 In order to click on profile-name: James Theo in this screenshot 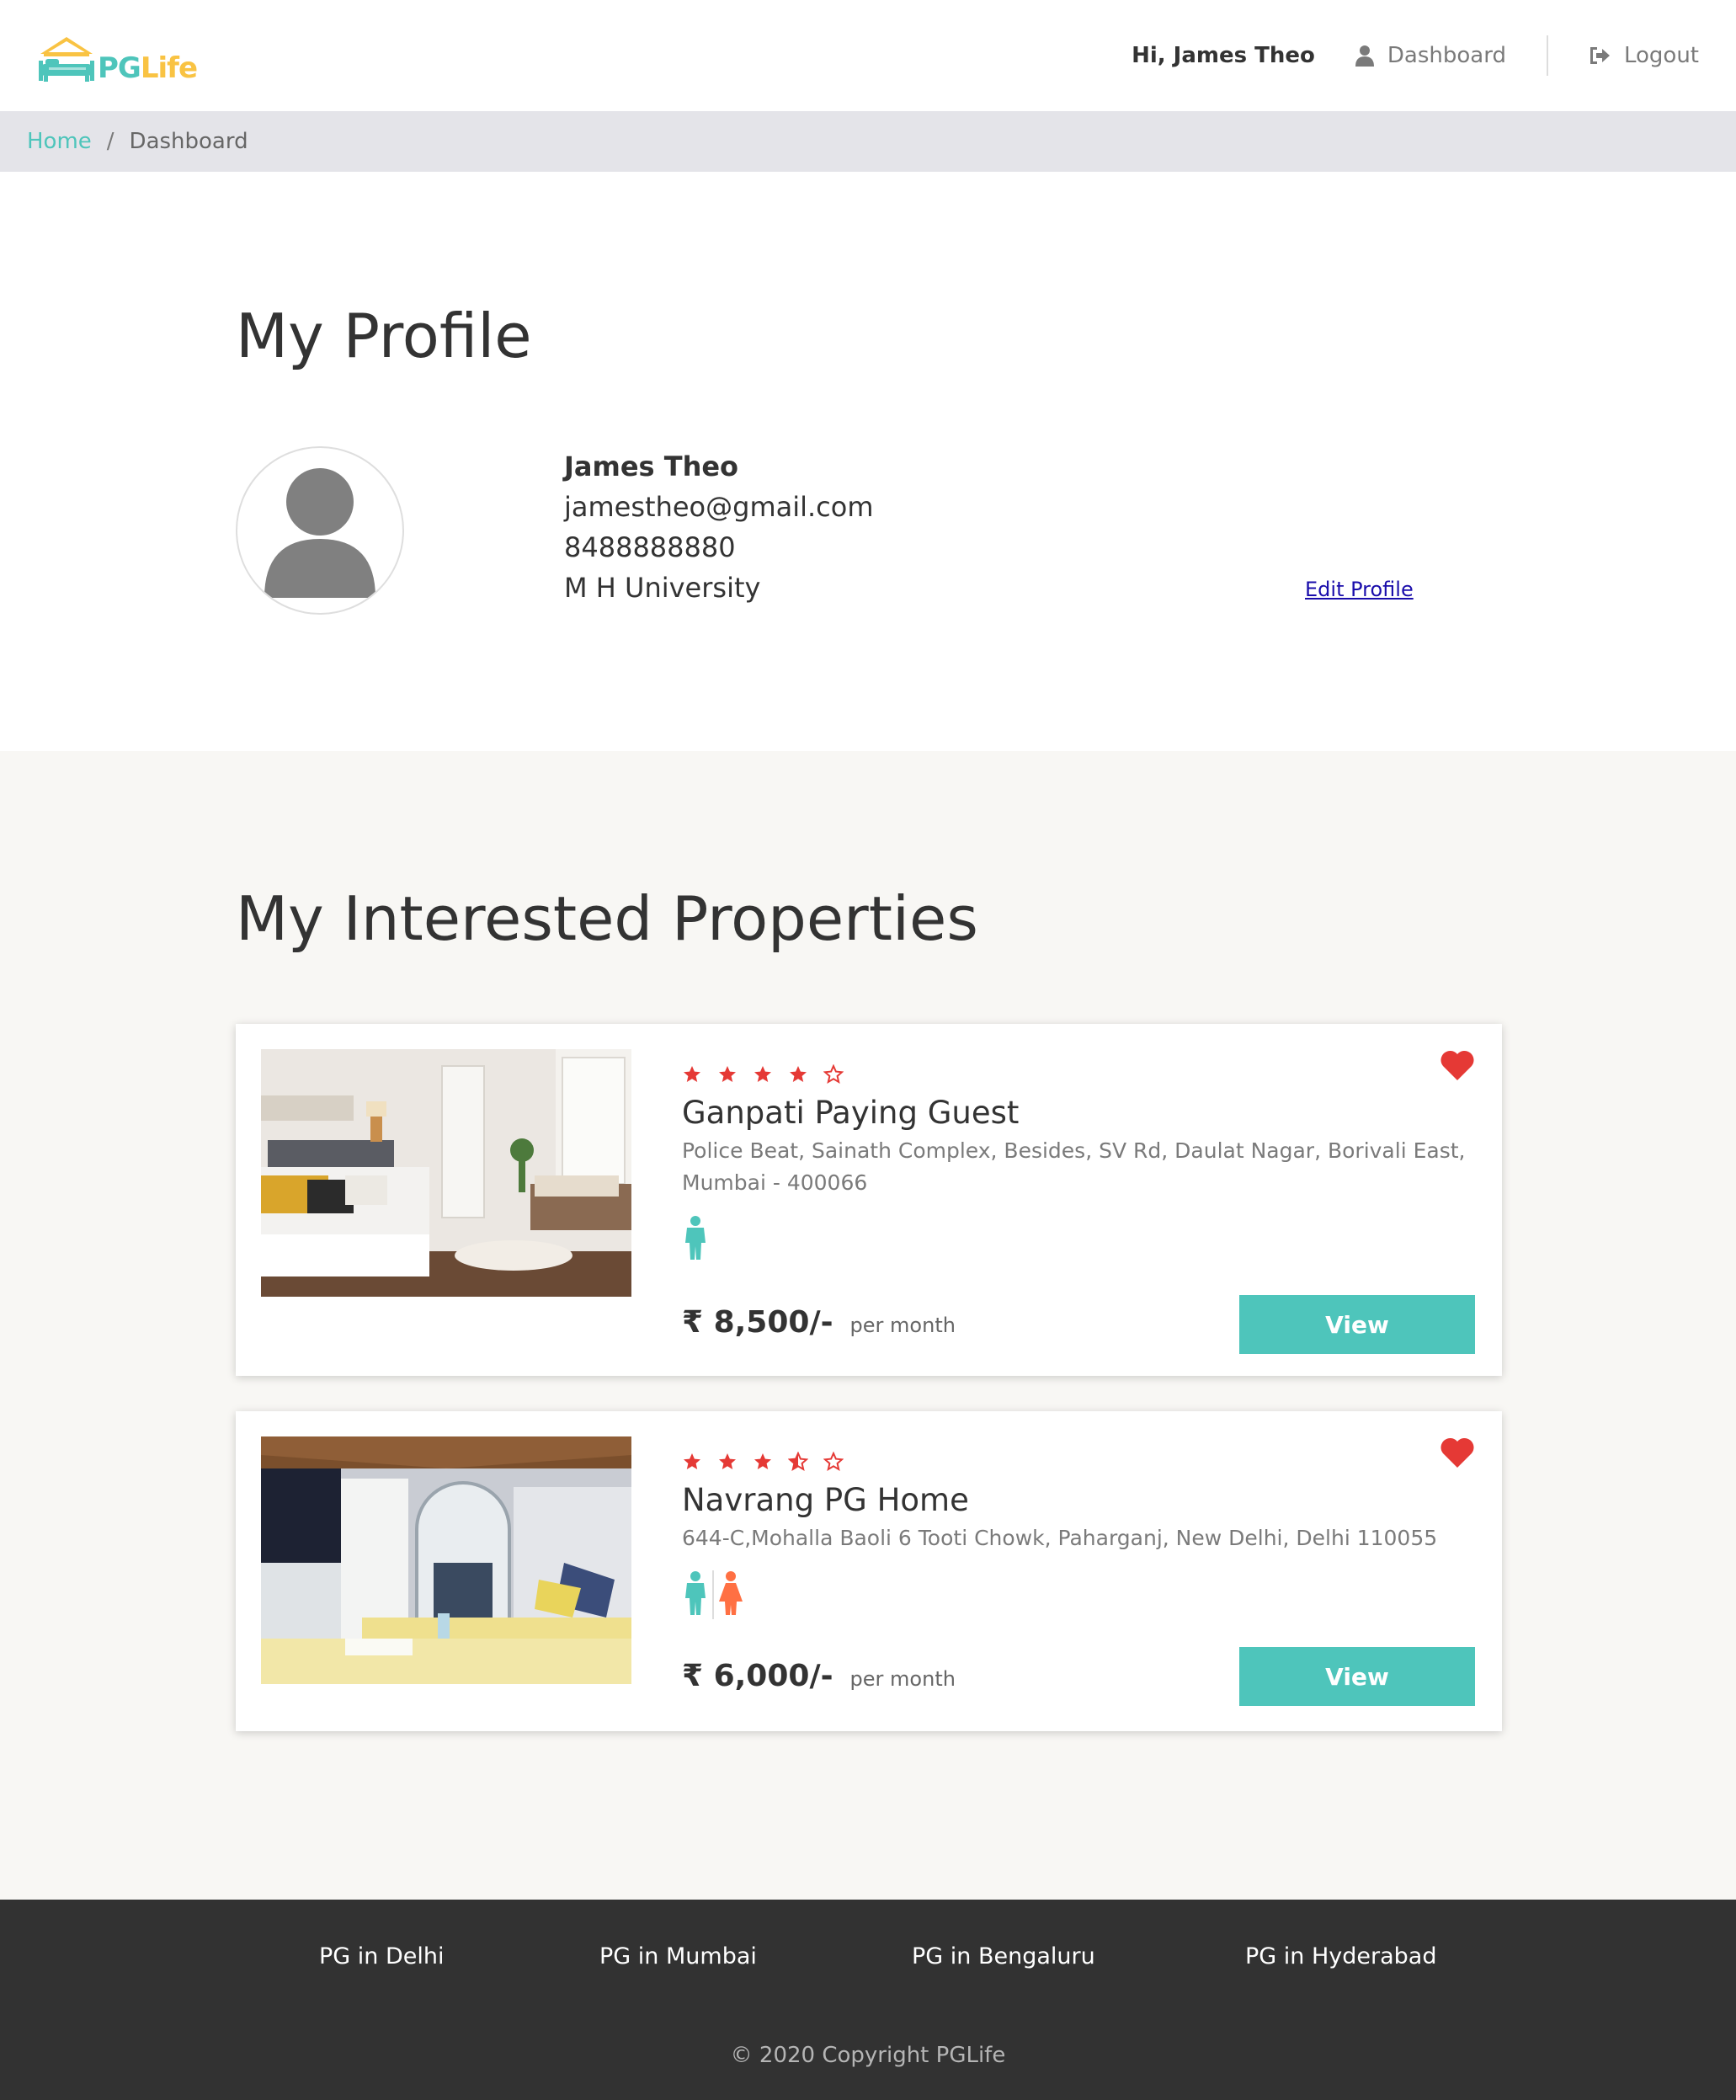, I will do `click(651, 466)`.